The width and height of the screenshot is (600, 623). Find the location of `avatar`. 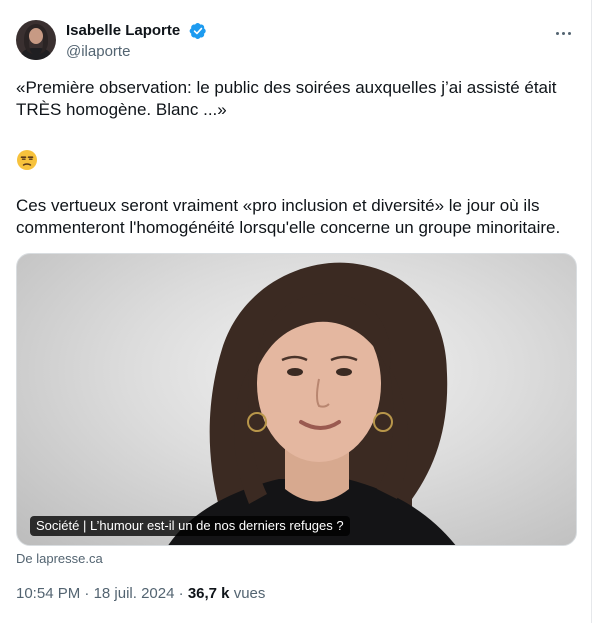

avatar is located at coordinates (36, 40).